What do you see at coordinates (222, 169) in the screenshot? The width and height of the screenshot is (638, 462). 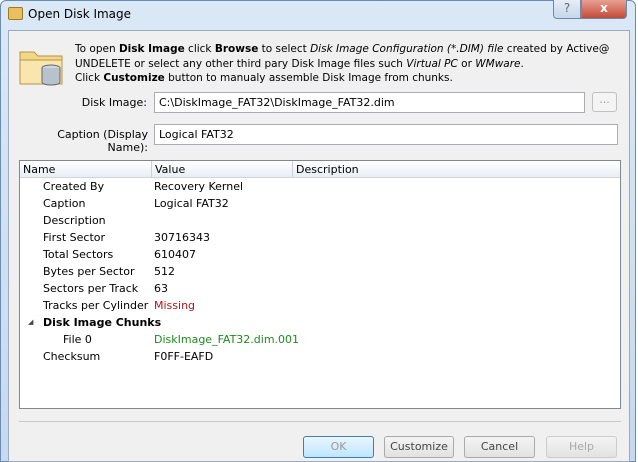 I see `column-value: Value` at bounding box center [222, 169].